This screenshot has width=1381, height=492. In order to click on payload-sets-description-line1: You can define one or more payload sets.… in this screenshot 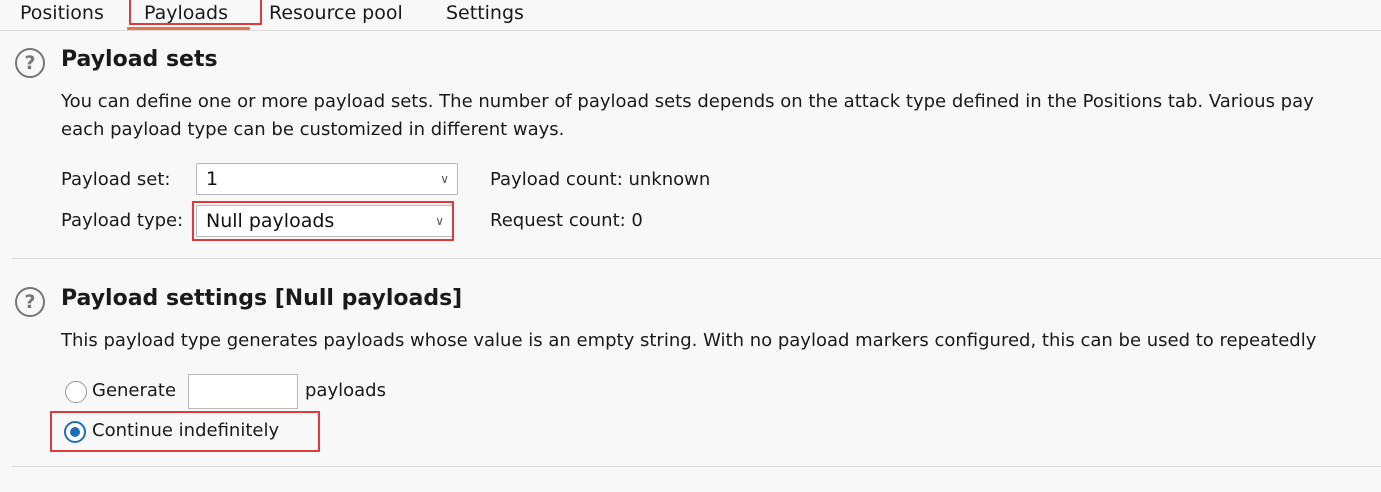, I will do `click(687, 101)`.